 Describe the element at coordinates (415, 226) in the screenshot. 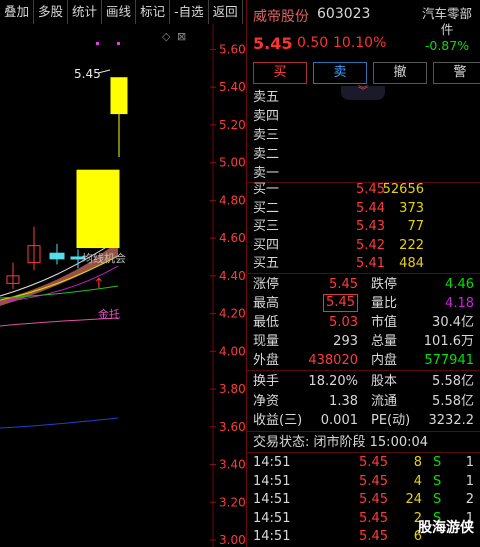

I see `bid-volume: 77` at that location.